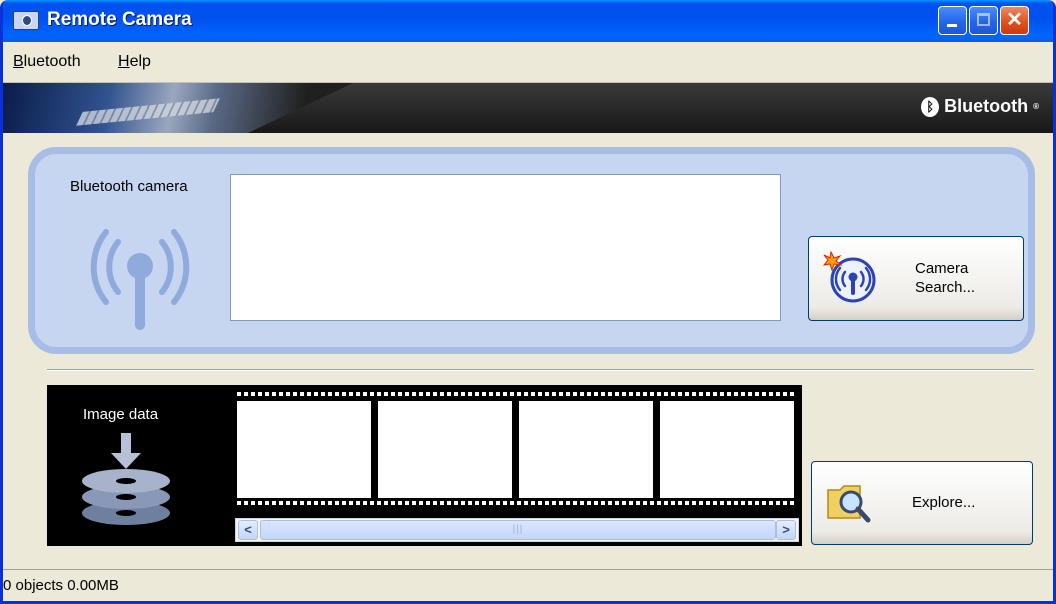 The height and width of the screenshot is (604, 1056). Describe the element at coordinates (61, 585) in the screenshot. I see `status-text: 0 objects 0.00MB` at that location.